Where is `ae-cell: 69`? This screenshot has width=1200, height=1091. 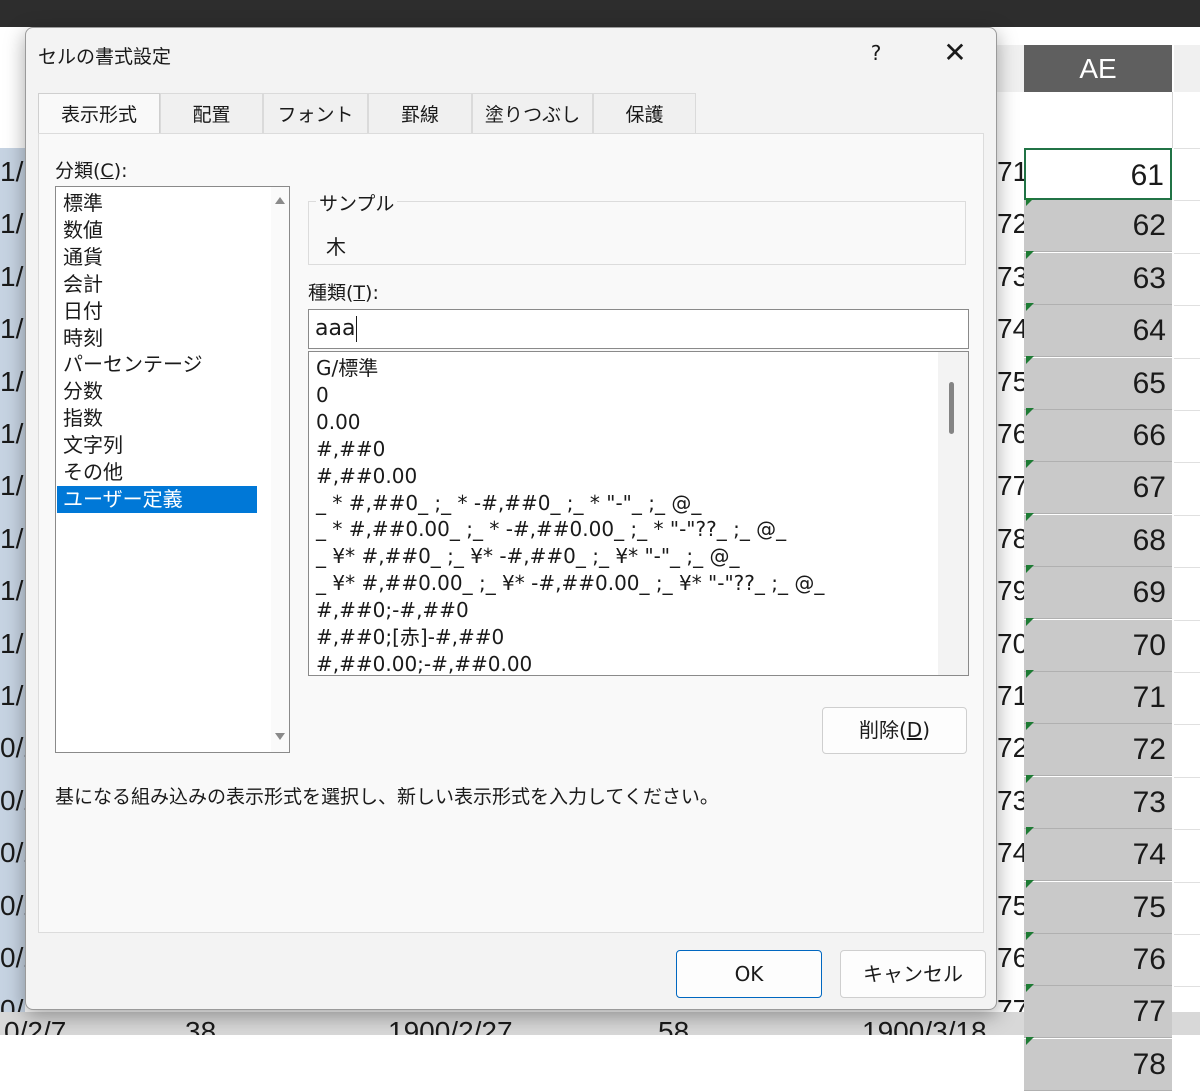 ae-cell: 69 is located at coordinates (1098, 593).